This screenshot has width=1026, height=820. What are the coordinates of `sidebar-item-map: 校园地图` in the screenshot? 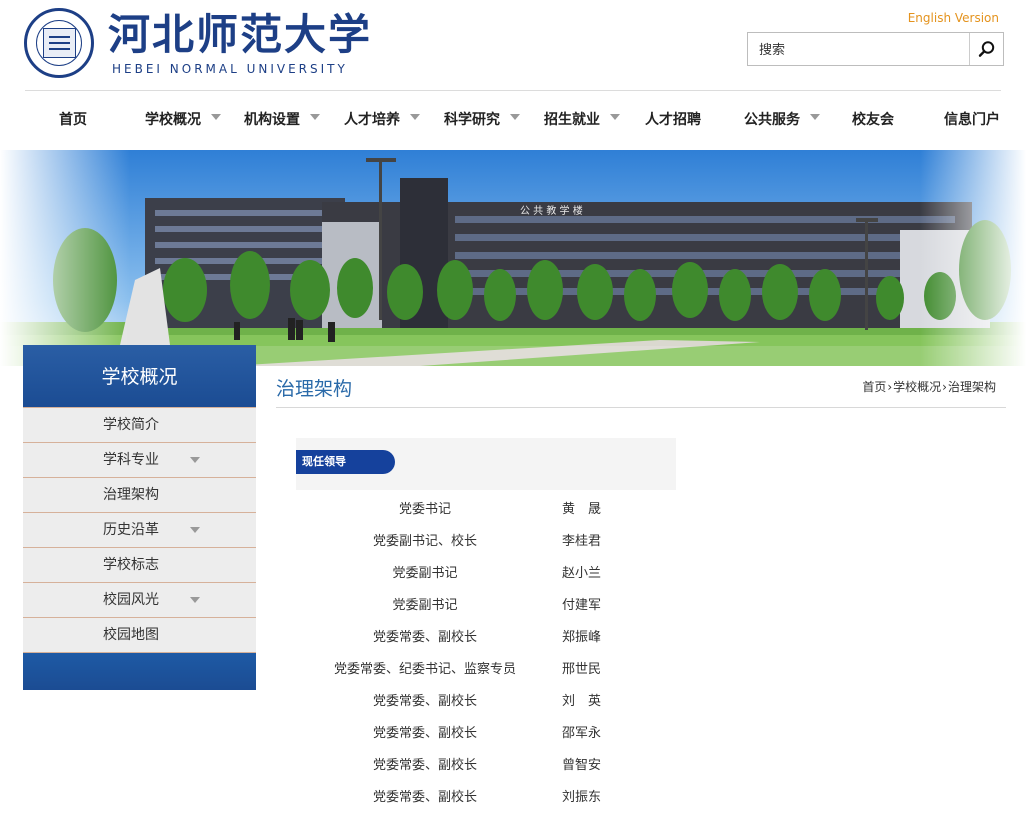 It's located at (139, 635).